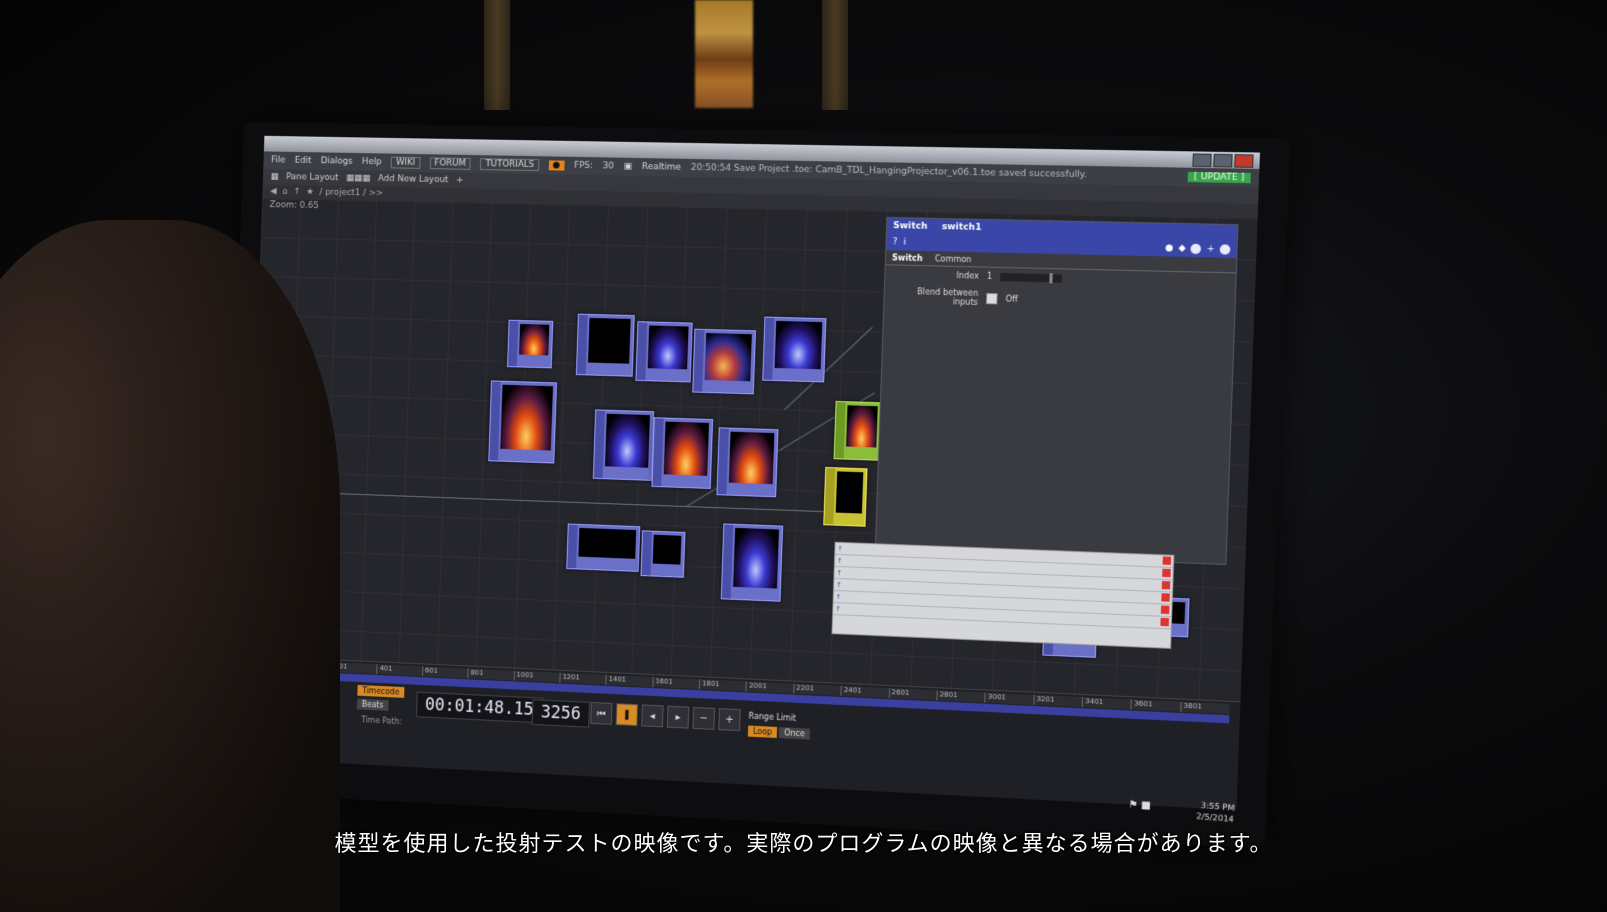 The image size is (1607, 912). What do you see at coordinates (1139, 805) in the screenshot?
I see `system-tray: ⚑ ■` at bounding box center [1139, 805].